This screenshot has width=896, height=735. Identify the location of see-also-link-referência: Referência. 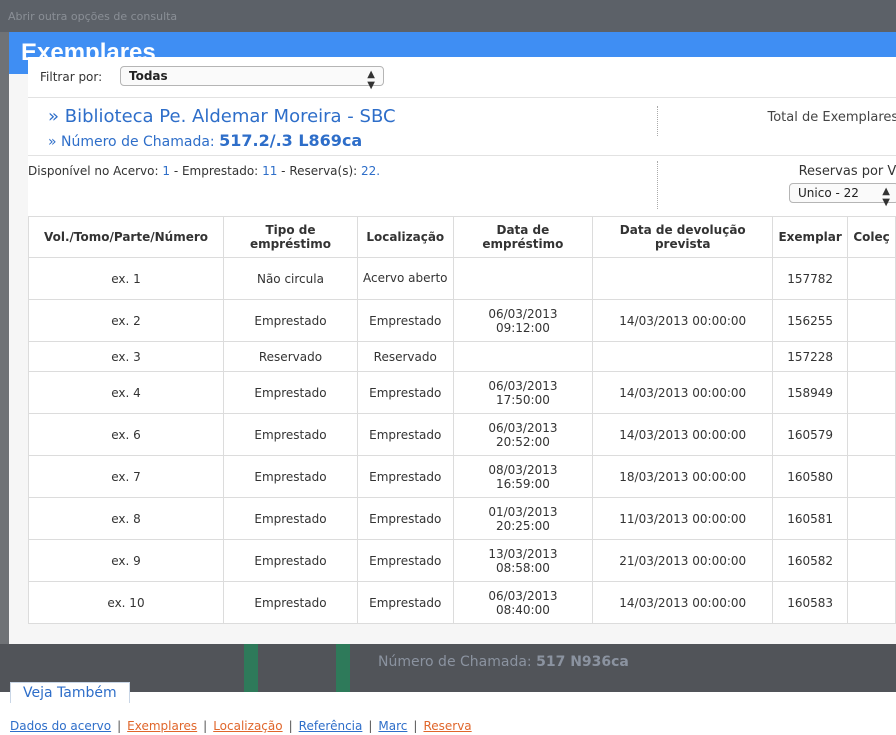
(331, 726).